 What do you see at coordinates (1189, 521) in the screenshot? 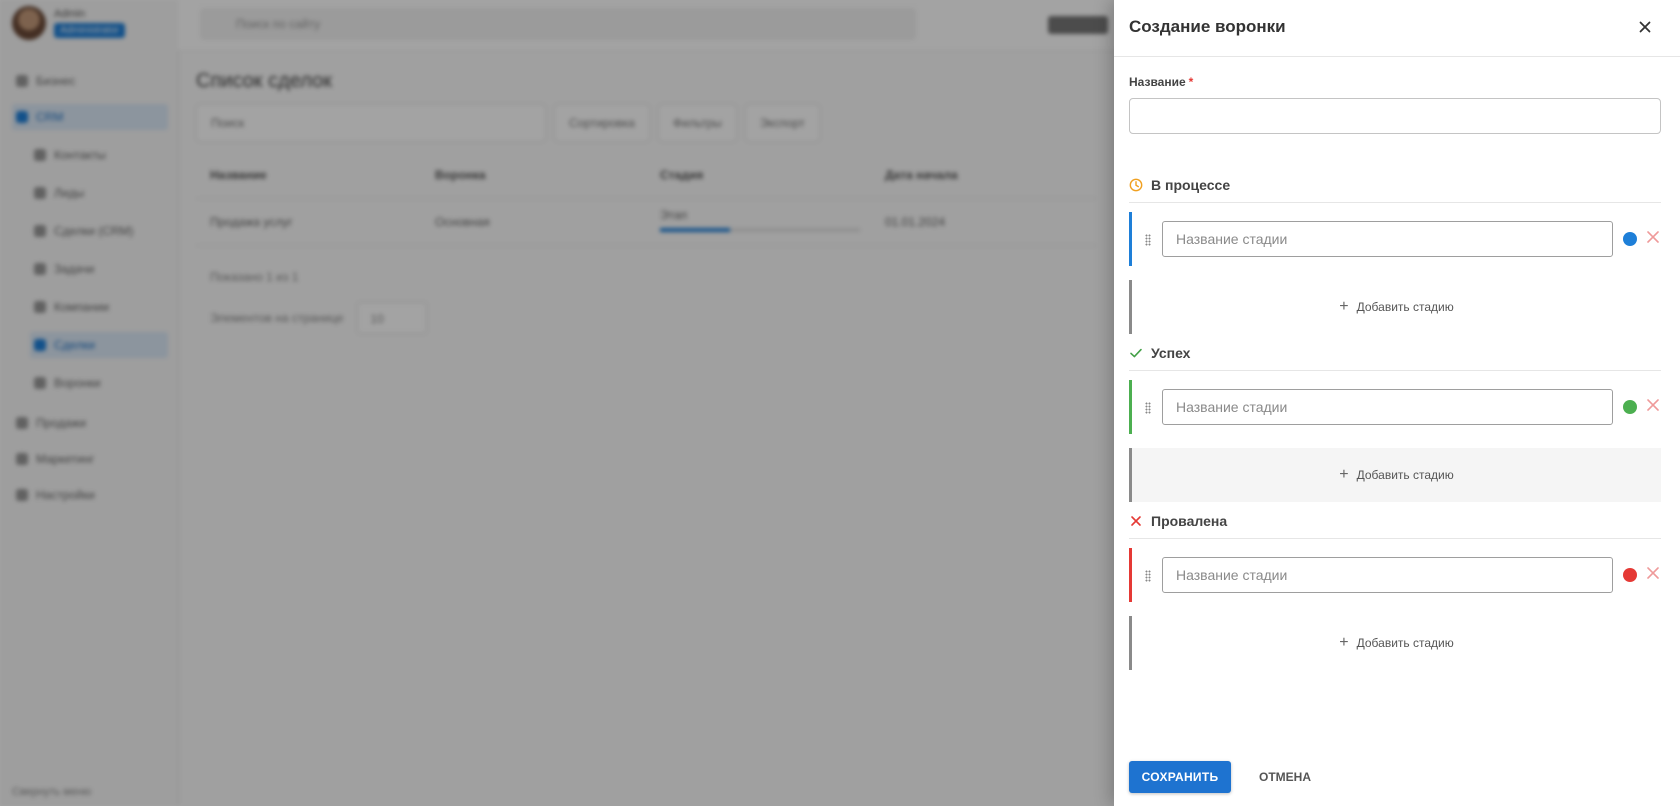
I see `section-title: Провалена` at bounding box center [1189, 521].